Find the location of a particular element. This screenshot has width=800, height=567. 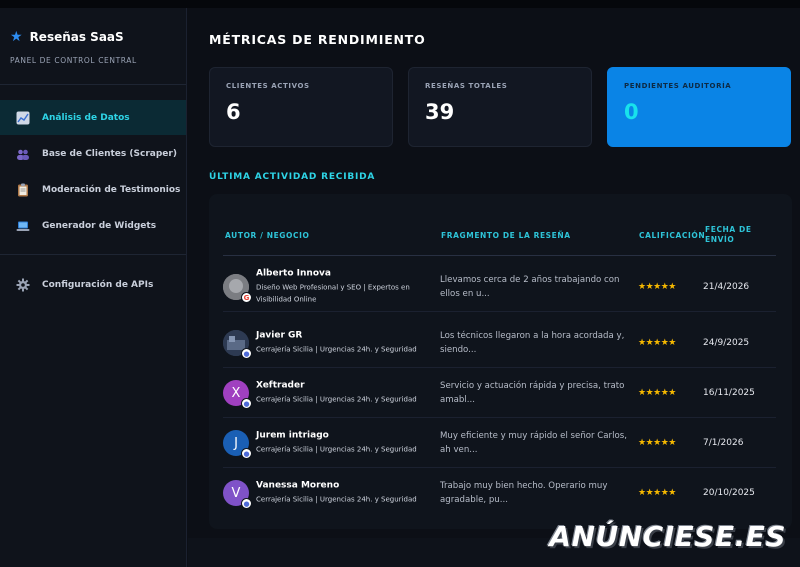

clipboard-icon is located at coordinates (23, 190).